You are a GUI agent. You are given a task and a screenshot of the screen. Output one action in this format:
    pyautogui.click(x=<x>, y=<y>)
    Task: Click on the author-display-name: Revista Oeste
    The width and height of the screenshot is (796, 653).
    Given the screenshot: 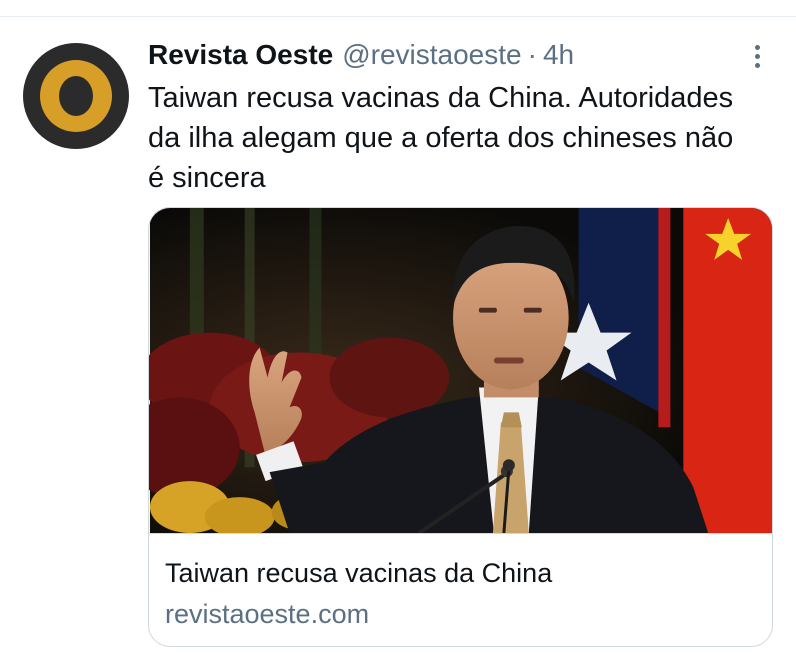 What is the action you would take?
    pyautogui.click(x=240, y=55)
    